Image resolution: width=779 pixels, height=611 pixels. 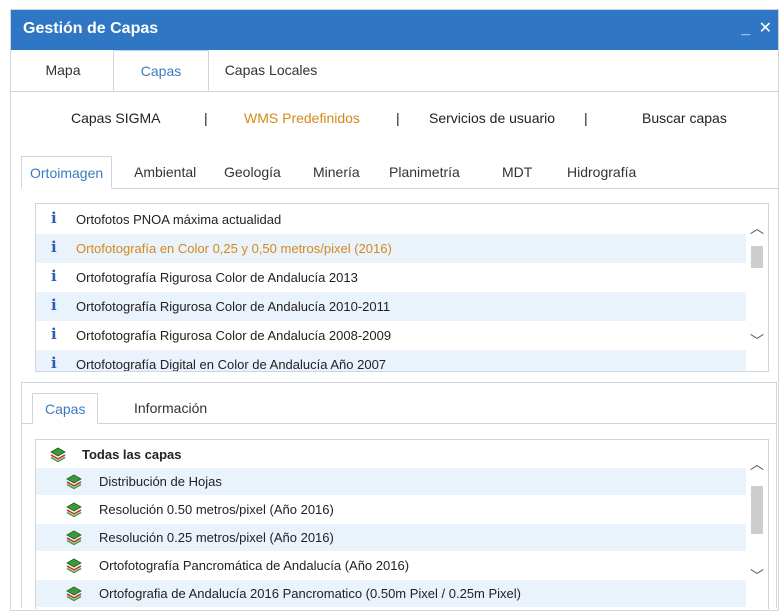 I want to click on list-item: Resolución 0.50 metros/pixel (Año 2016), so click(x=391, y=509).